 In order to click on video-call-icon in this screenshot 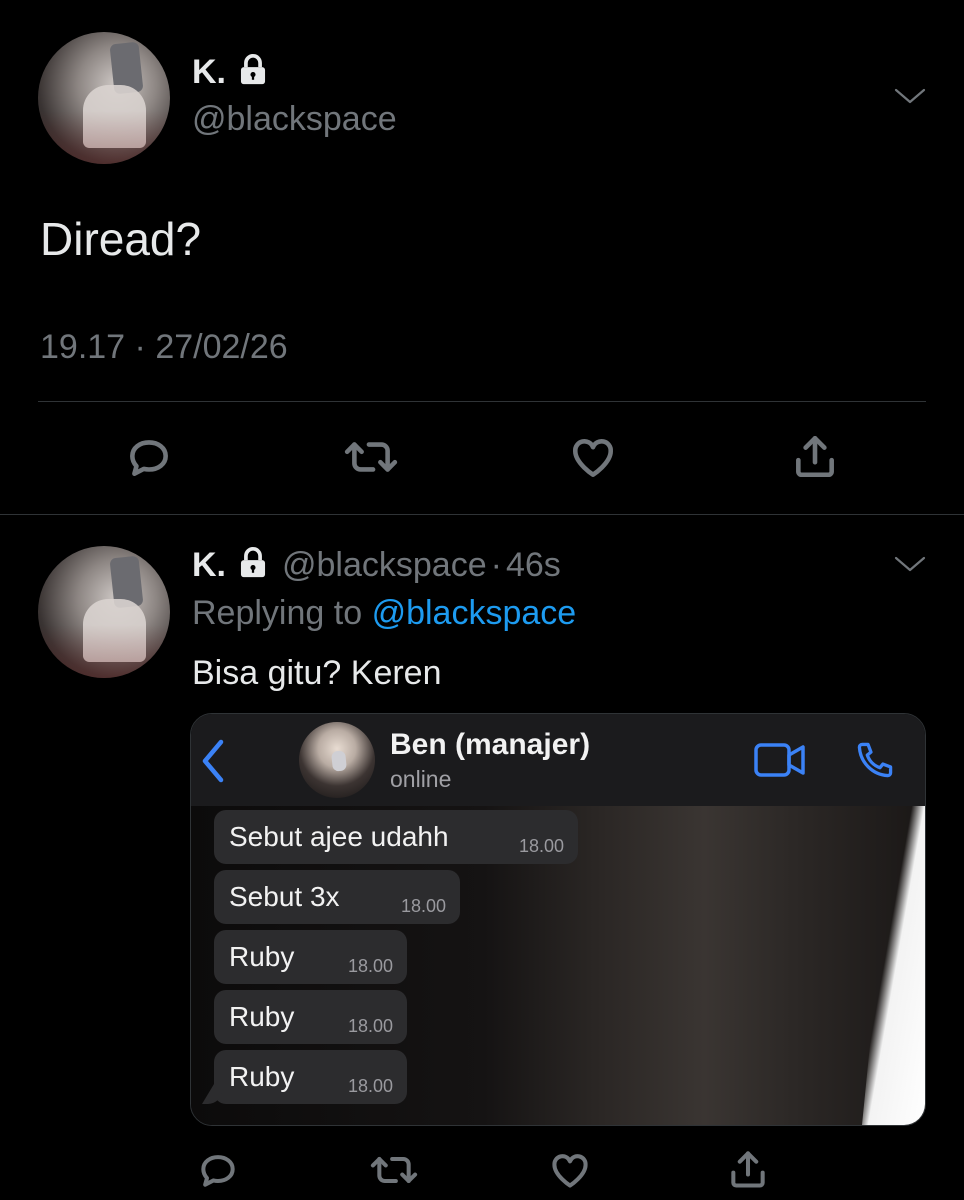, I will do `click(780, 762)`.